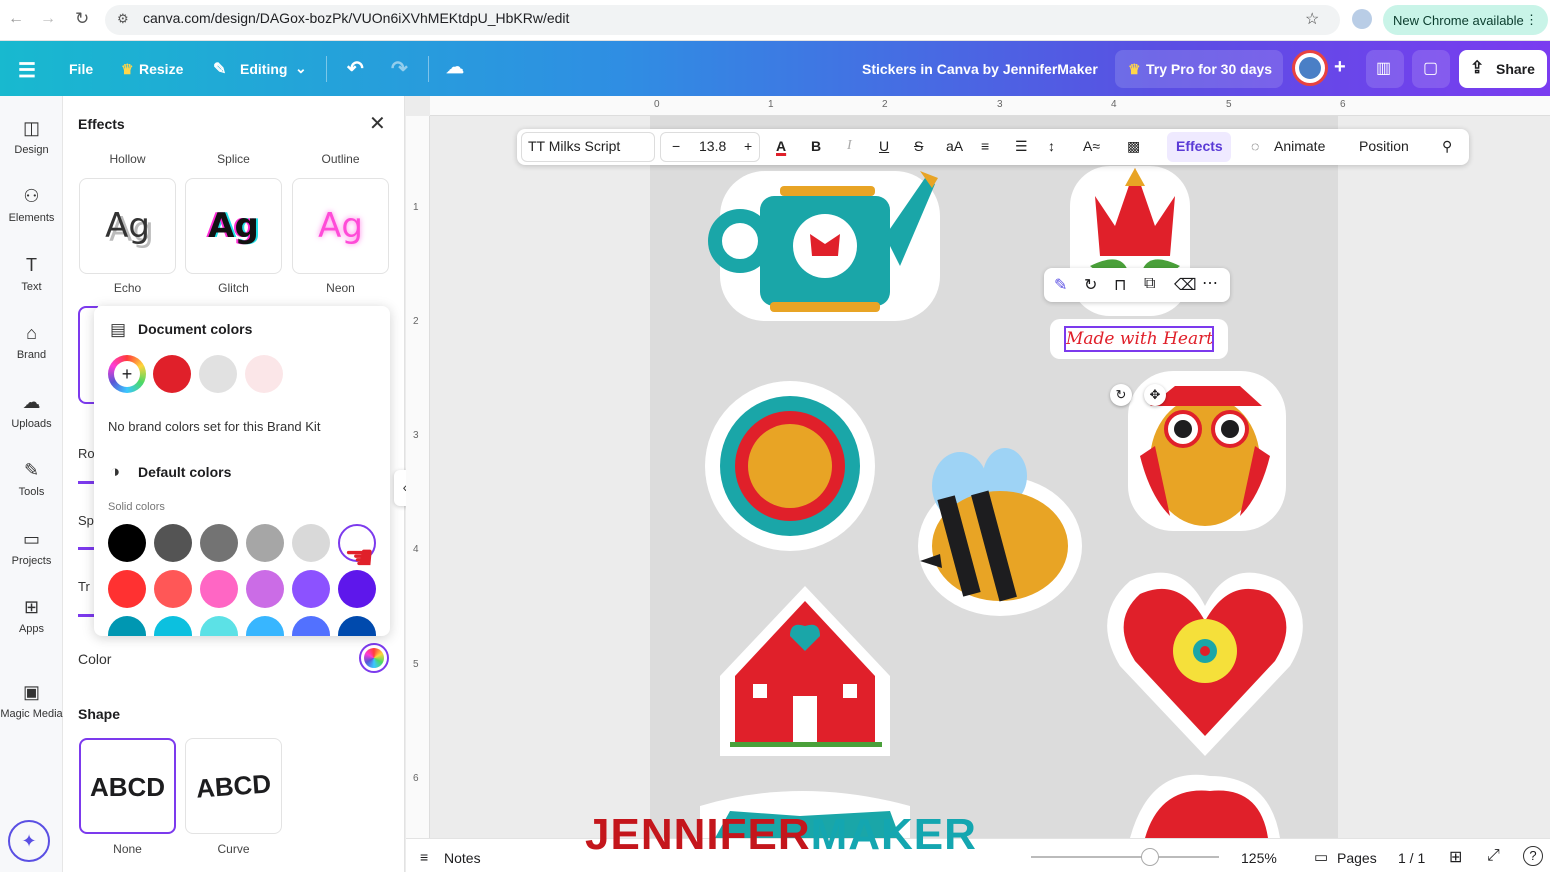 The image size is (1550, 872). What do you see at coordinates (86, 615) in the screenshot?
I see `transparency-slider` at bounding box center [86, 615].